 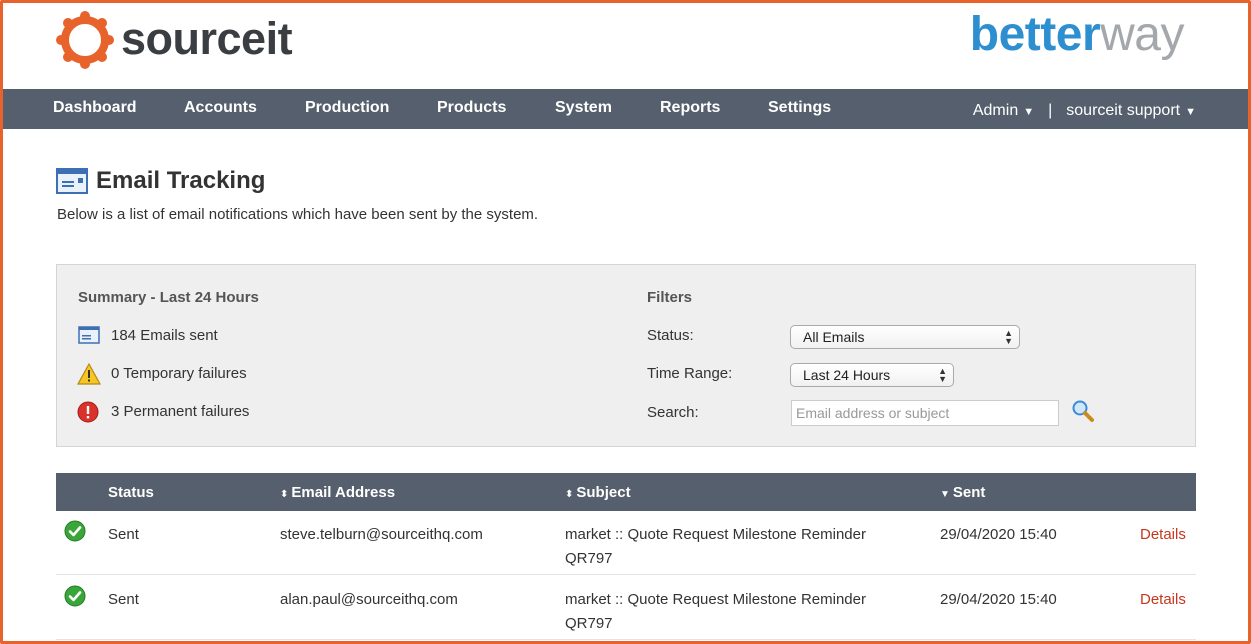 I want to click on sourceit-logo-icon, so click(x=85, y=40).